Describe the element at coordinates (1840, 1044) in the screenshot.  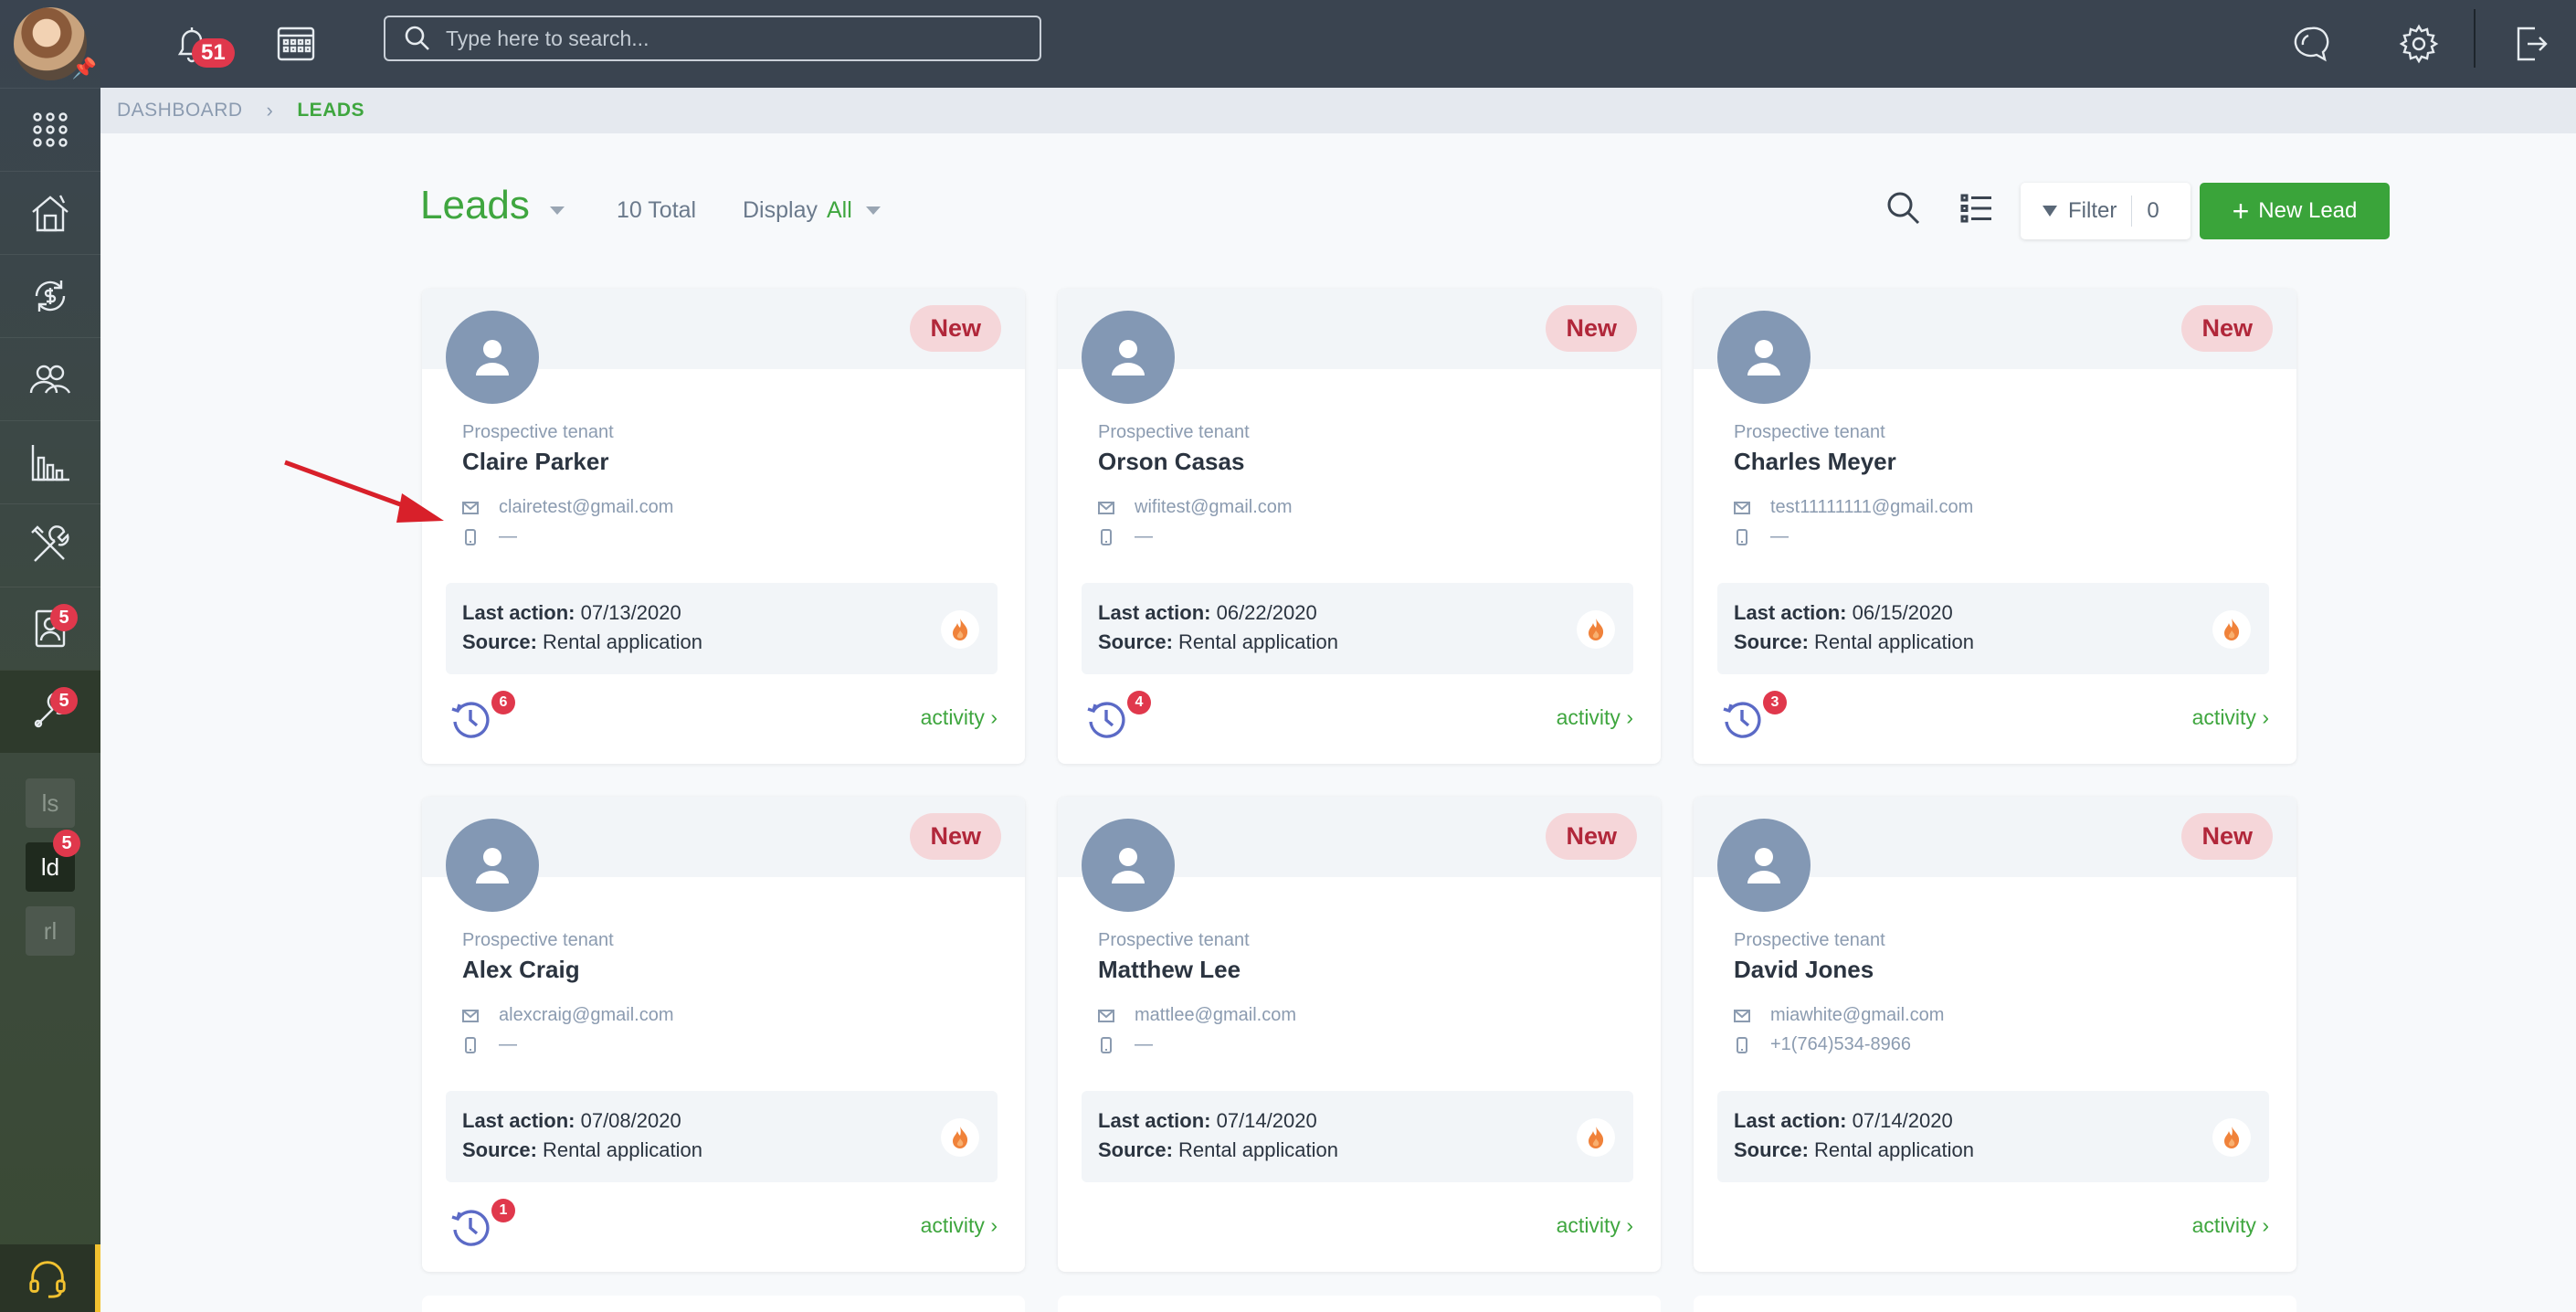
I see `lead-phone: +1(764)534-8966` at that location.